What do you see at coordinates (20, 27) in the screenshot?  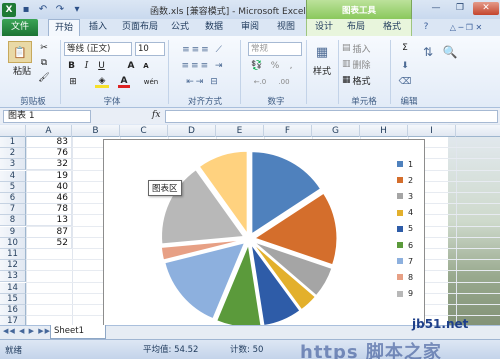 I see `tab-file: 文件` at bounding box center [20, 27].